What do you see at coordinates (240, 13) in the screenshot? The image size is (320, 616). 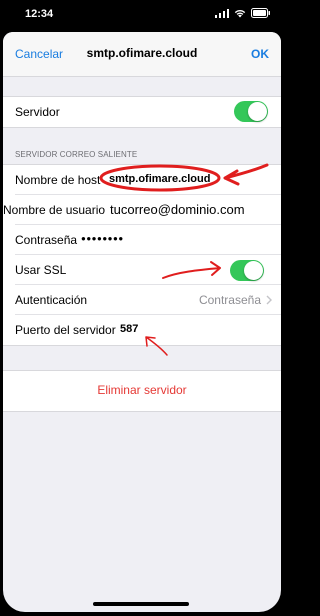 I see `wifi-icon` at bounding box center [240, 13].